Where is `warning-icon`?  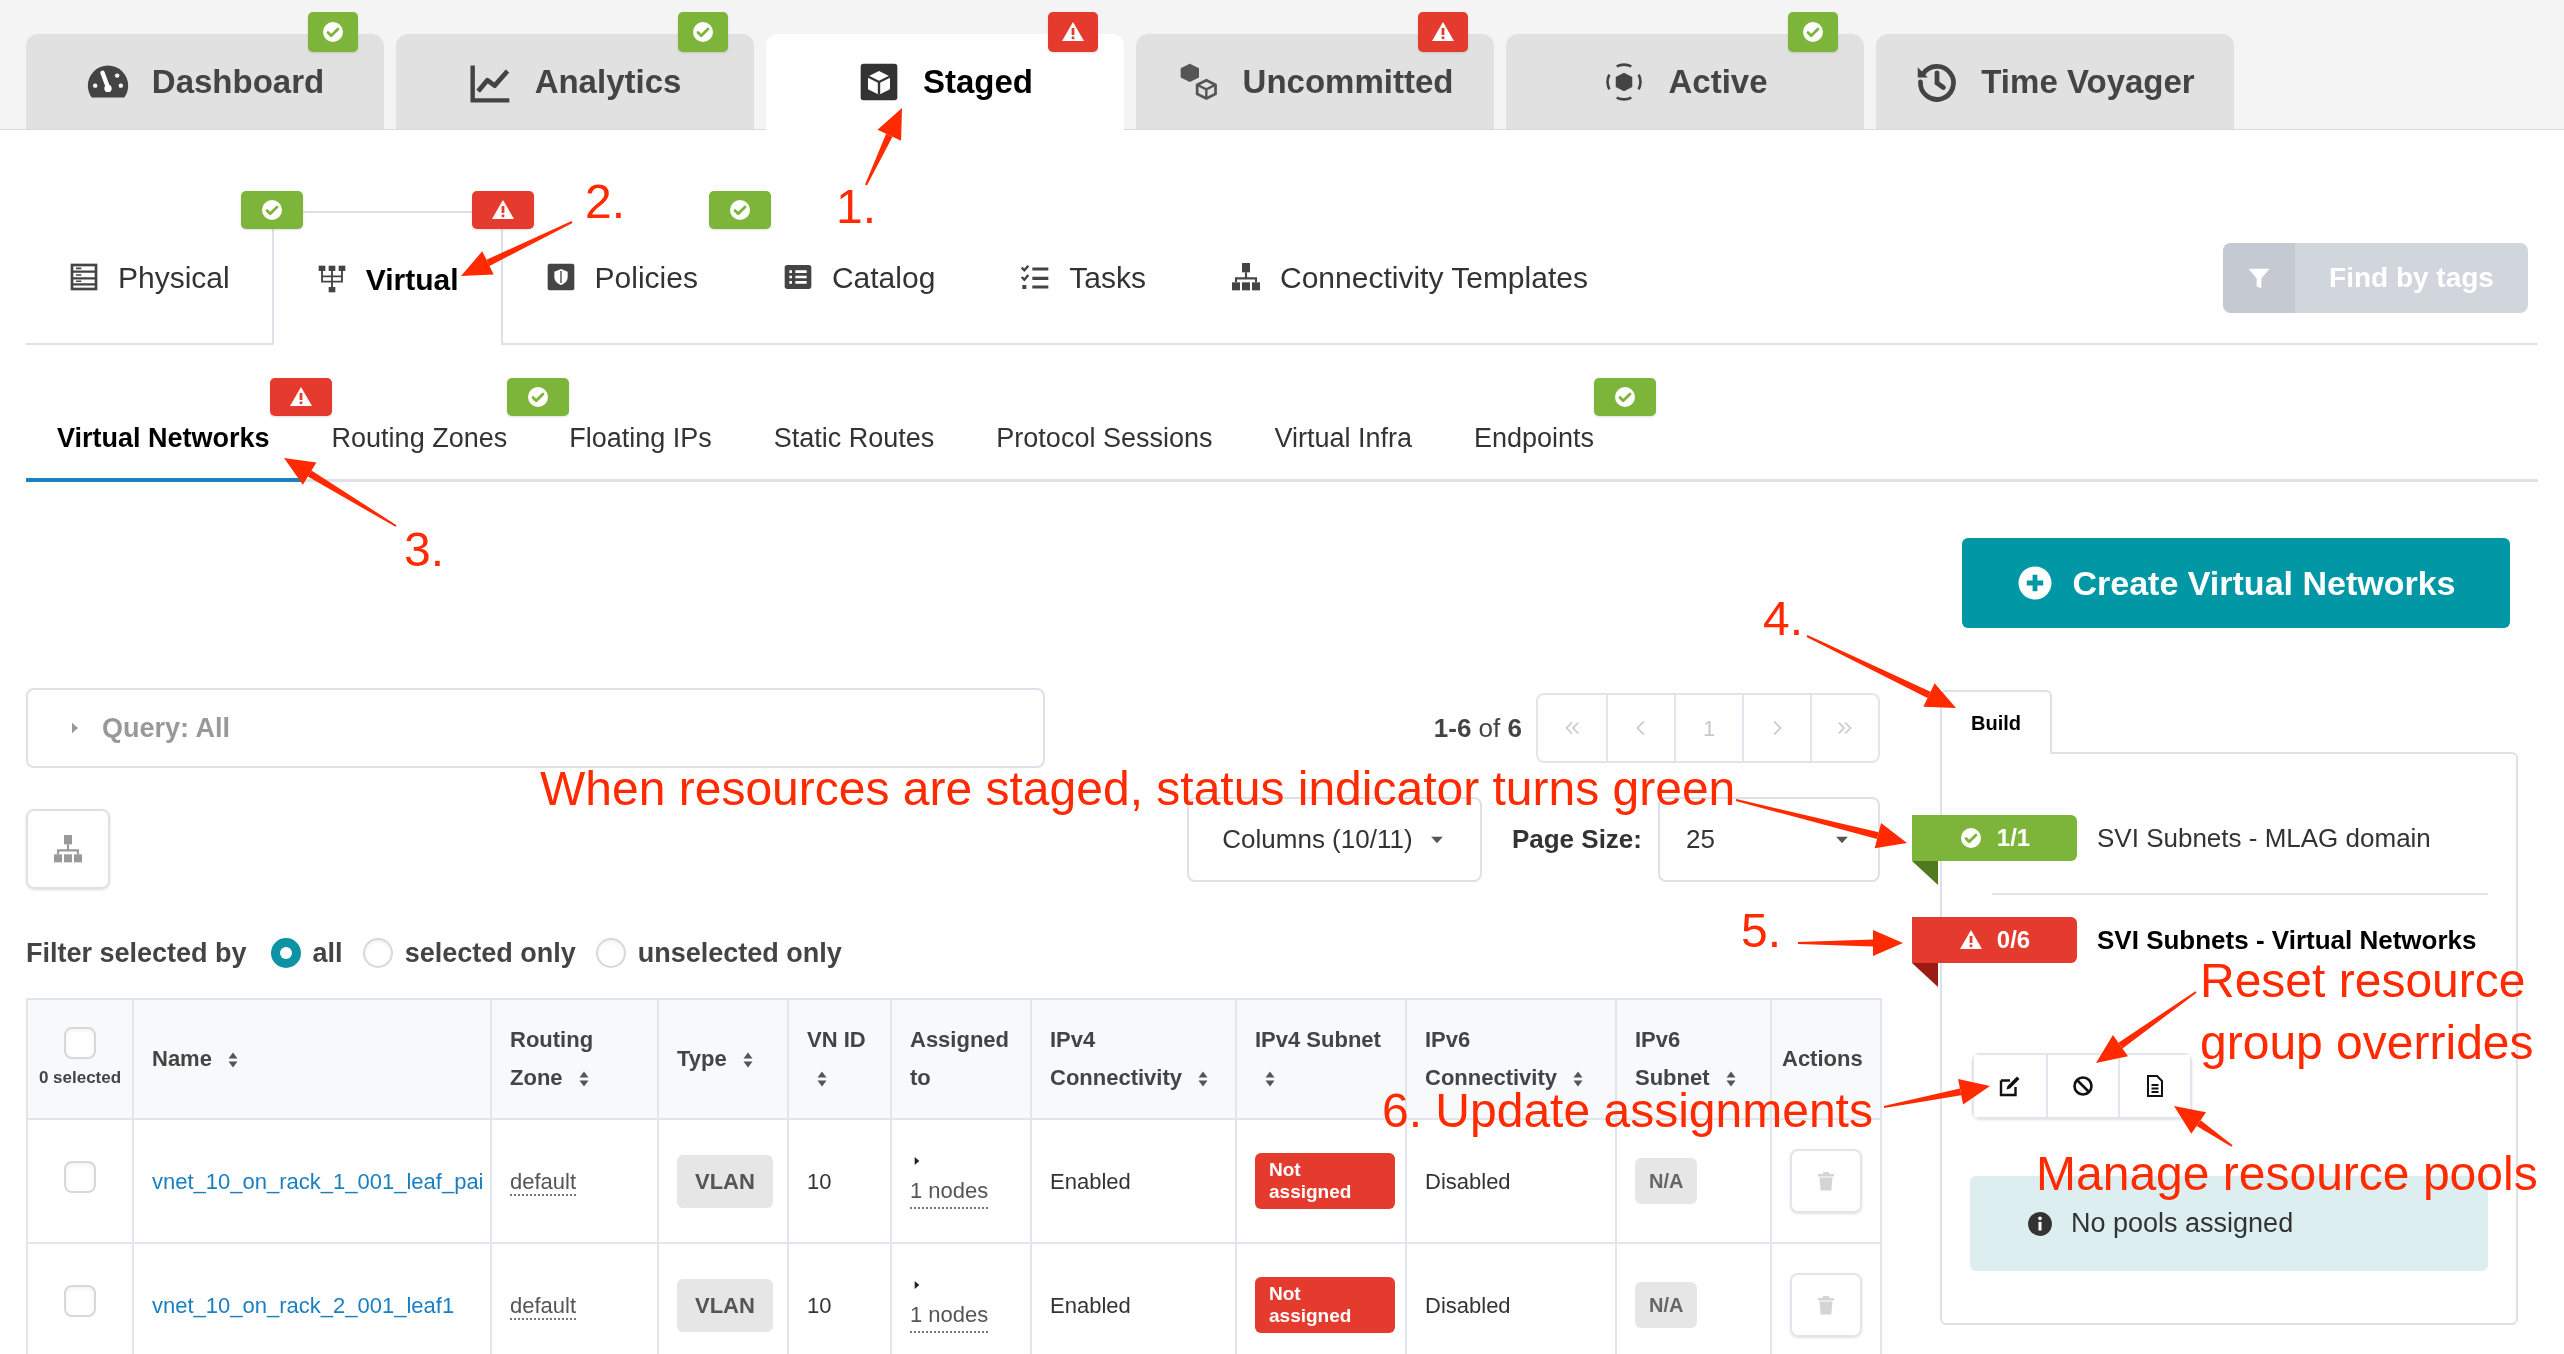
warning-icon is located at coordinates (1970, 940).